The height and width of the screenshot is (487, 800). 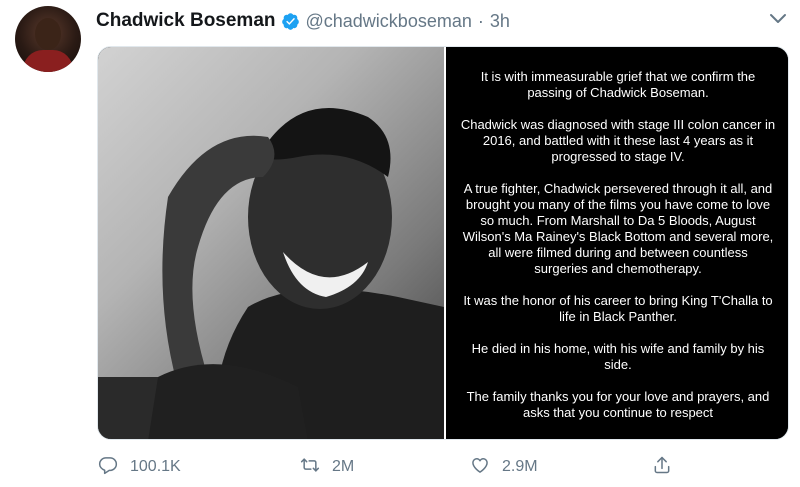 What do you see at coordinates (327, 467) in the screenshot?
I see `retweet-button: 2M` at bounding box center [327, 467].